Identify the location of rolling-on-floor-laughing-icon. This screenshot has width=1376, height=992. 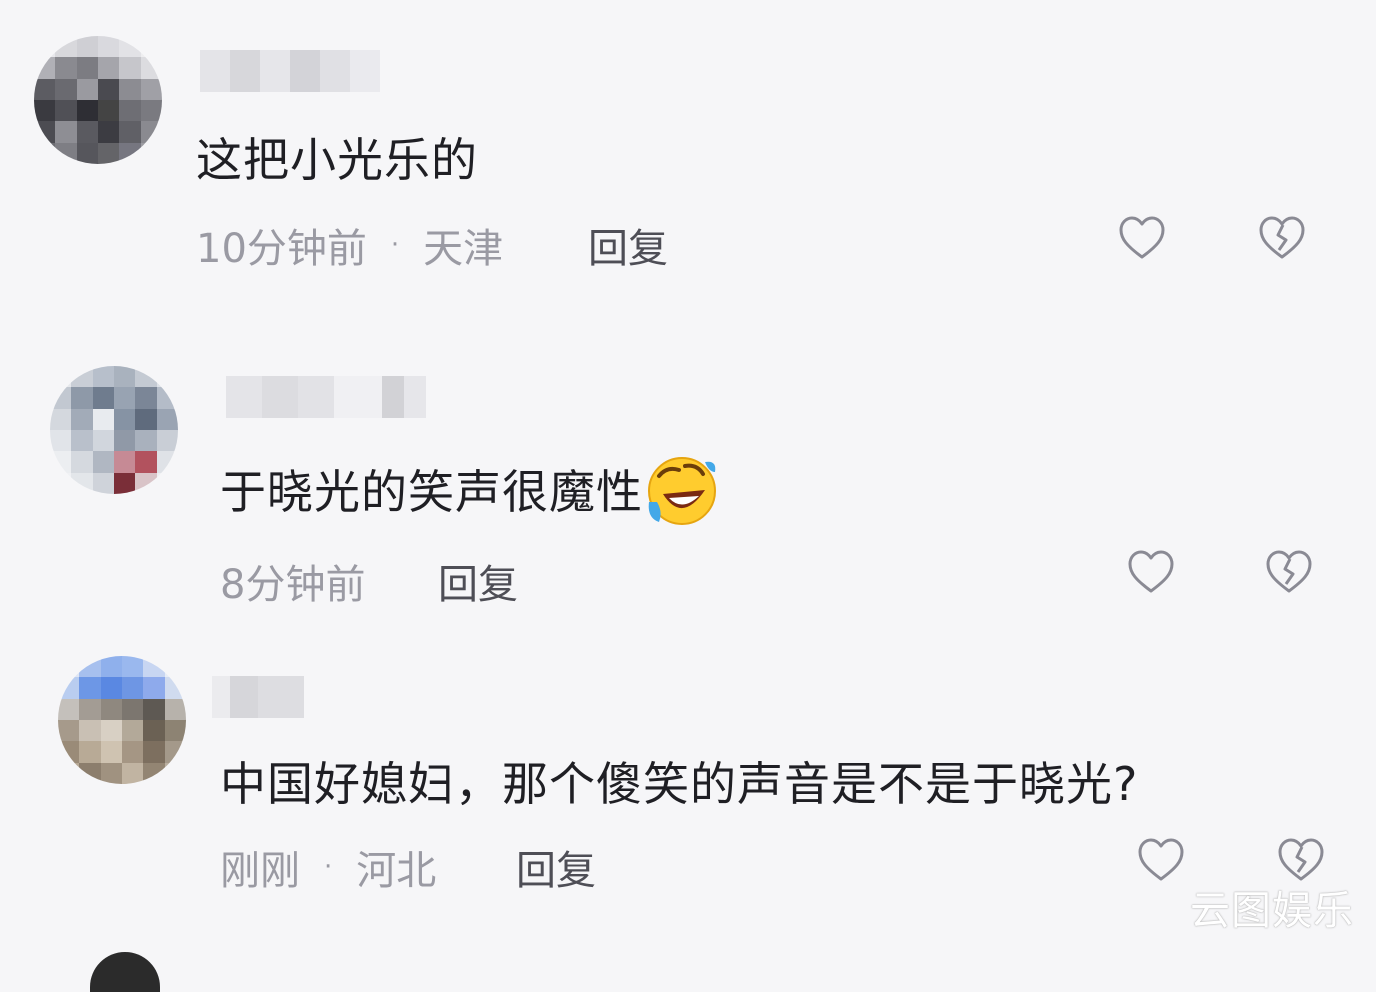
(682, 490).